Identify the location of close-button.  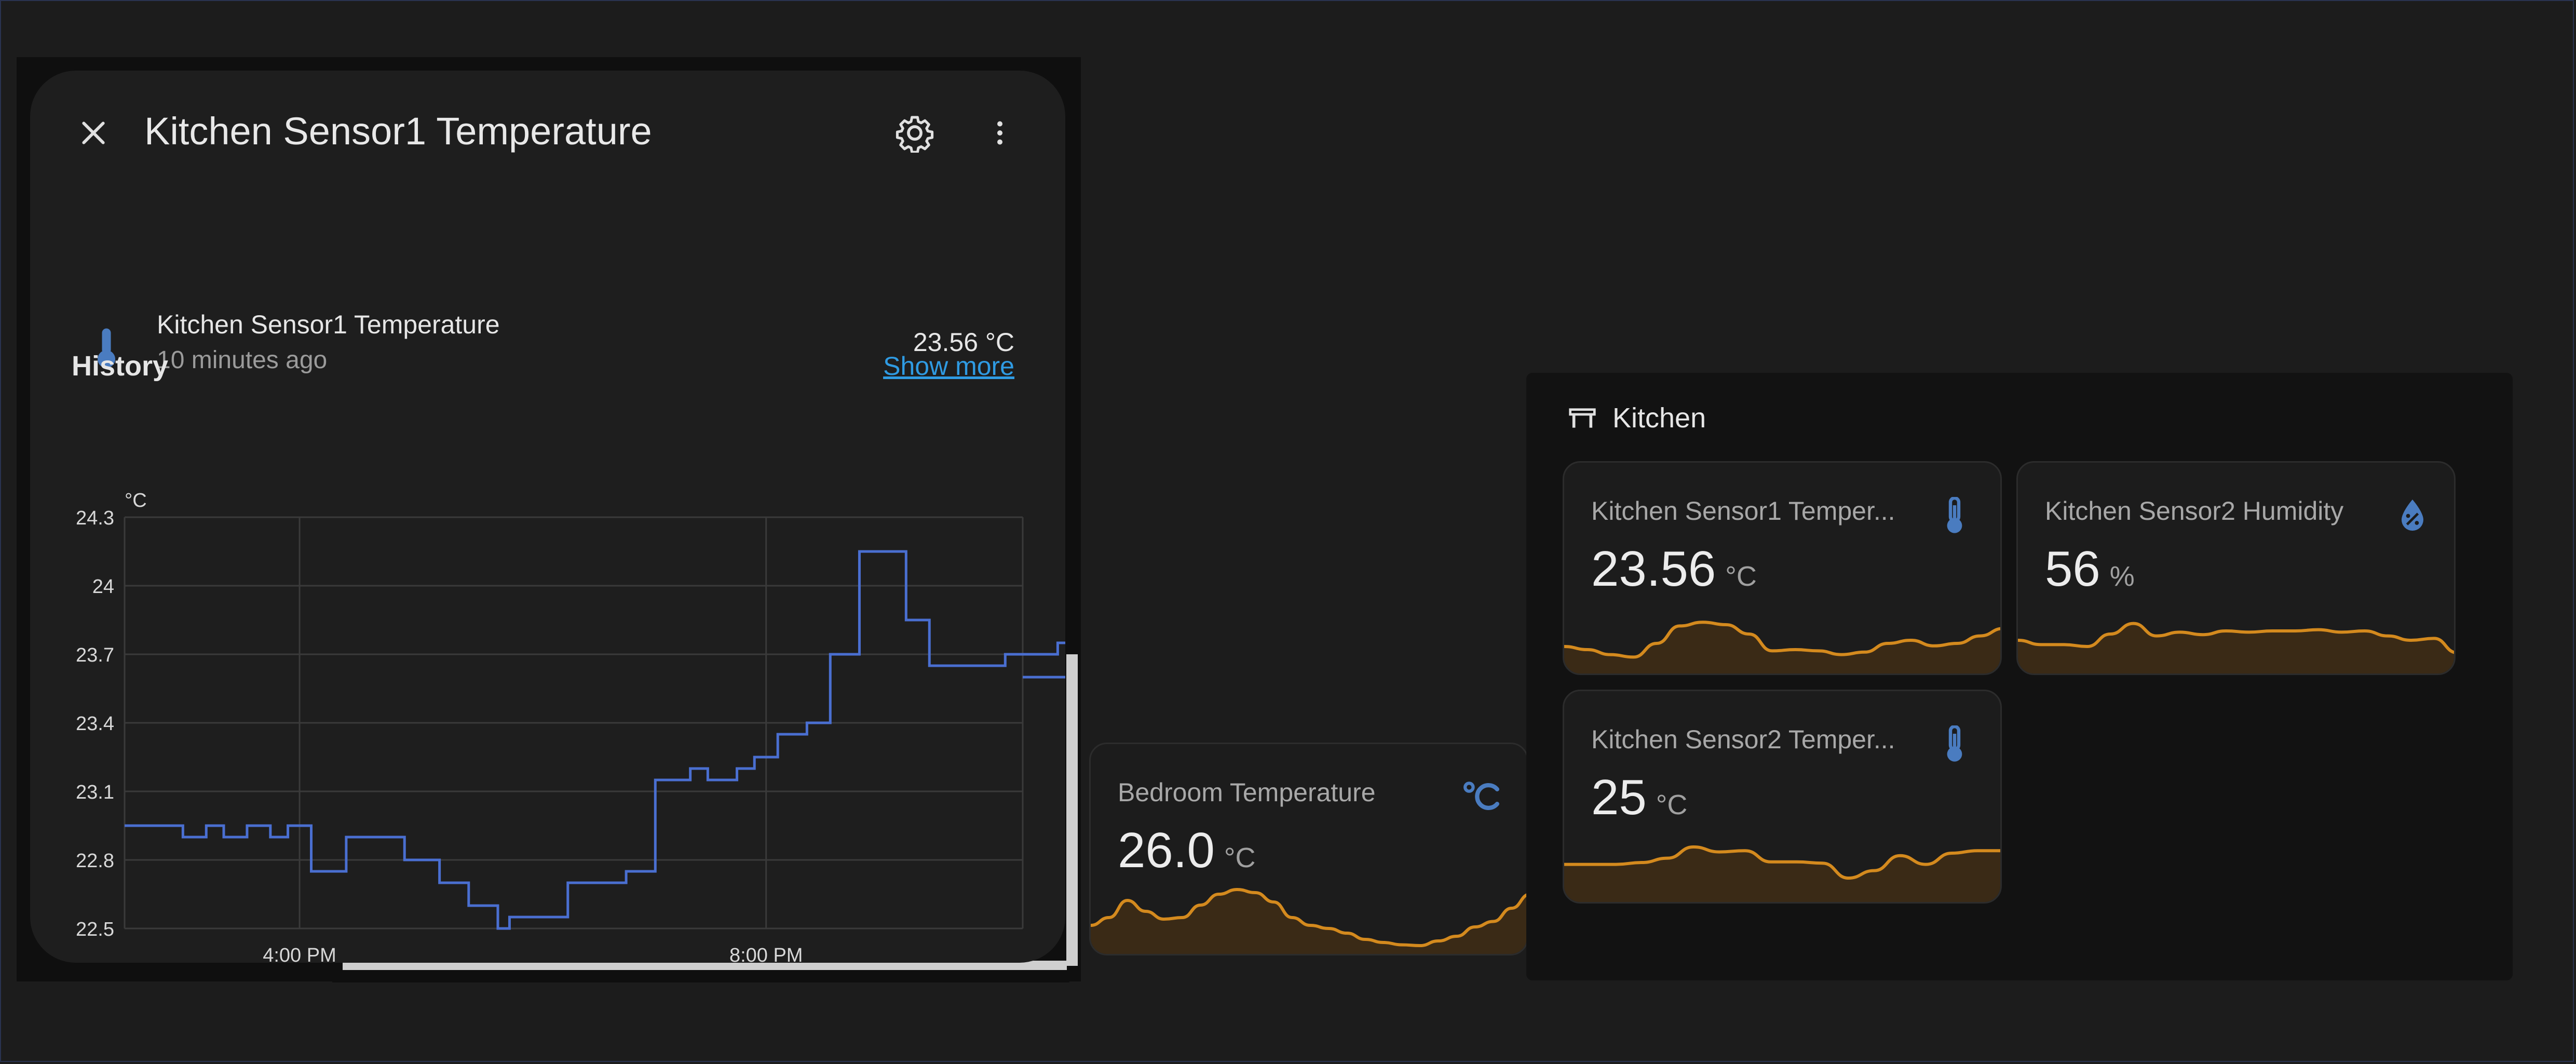
(93, 133).